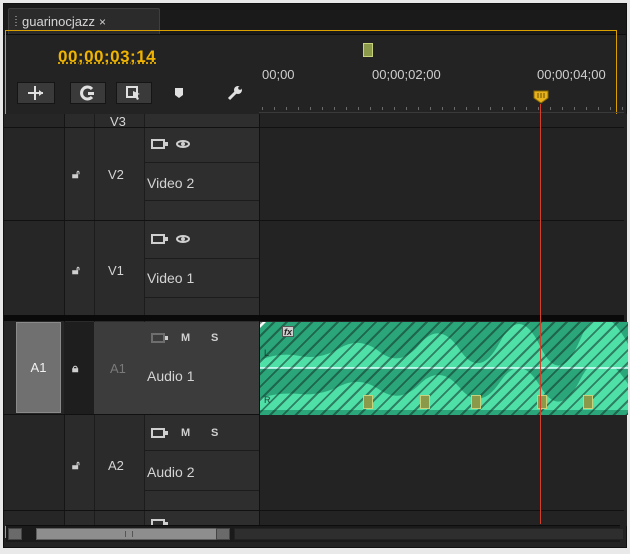  I want to click on playhead-handle, so click(541, 97).